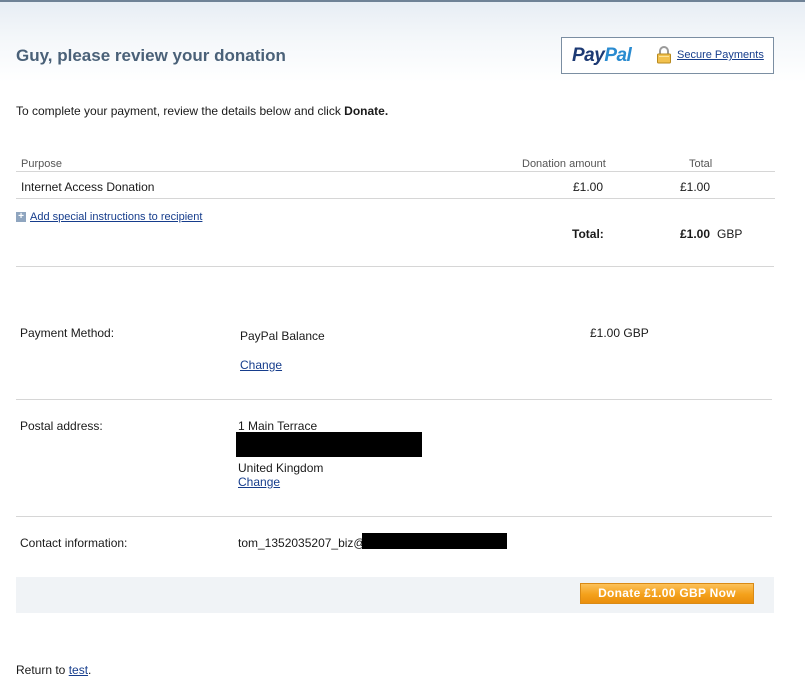  Describe the element at coordinates (395, 198) in the screenshot. I see `table-row-divider` at that location.